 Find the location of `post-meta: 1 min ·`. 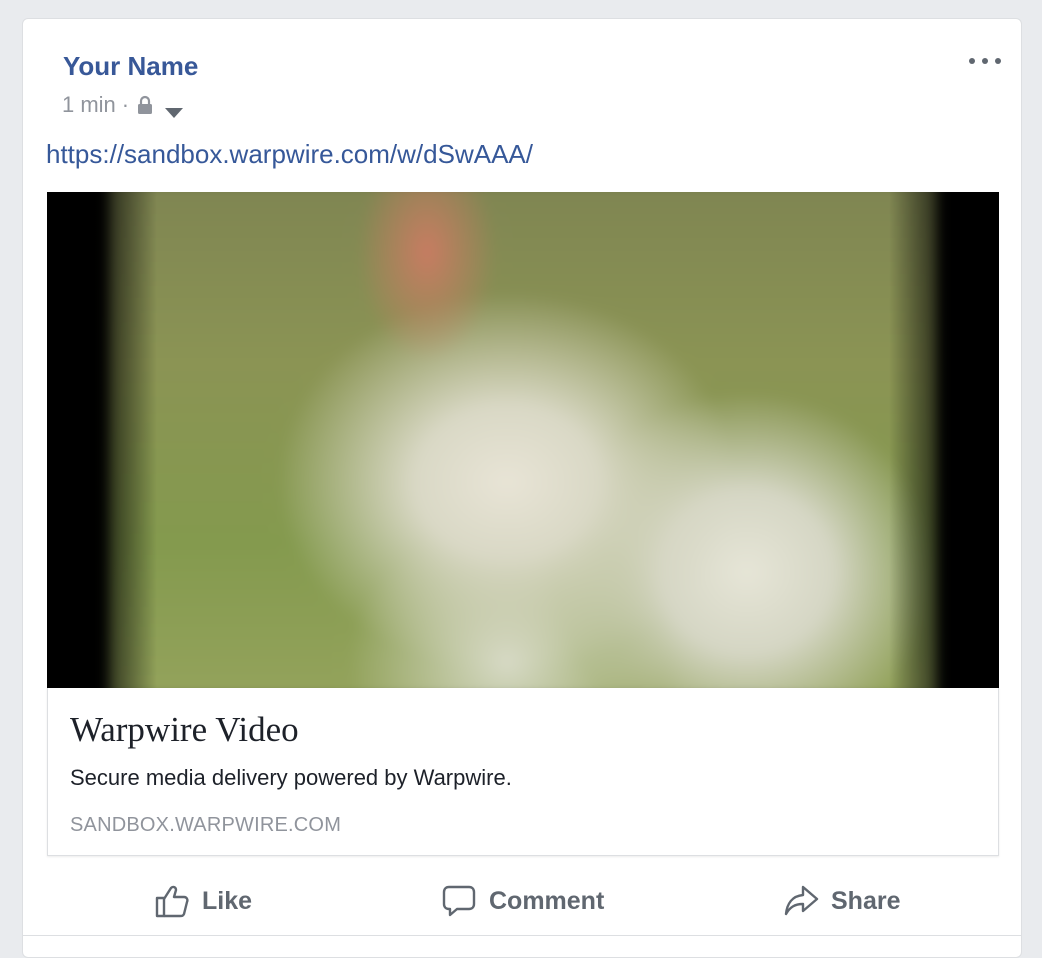

post-meta: 1 min · is located at coordinates (123, 105).